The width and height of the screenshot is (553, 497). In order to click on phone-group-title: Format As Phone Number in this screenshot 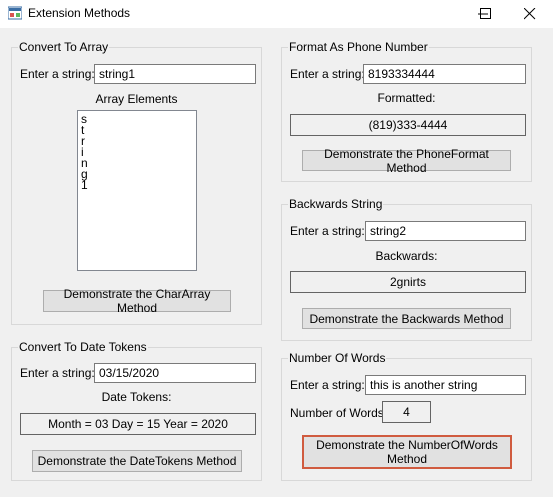, I will do `click(358, 47)`.